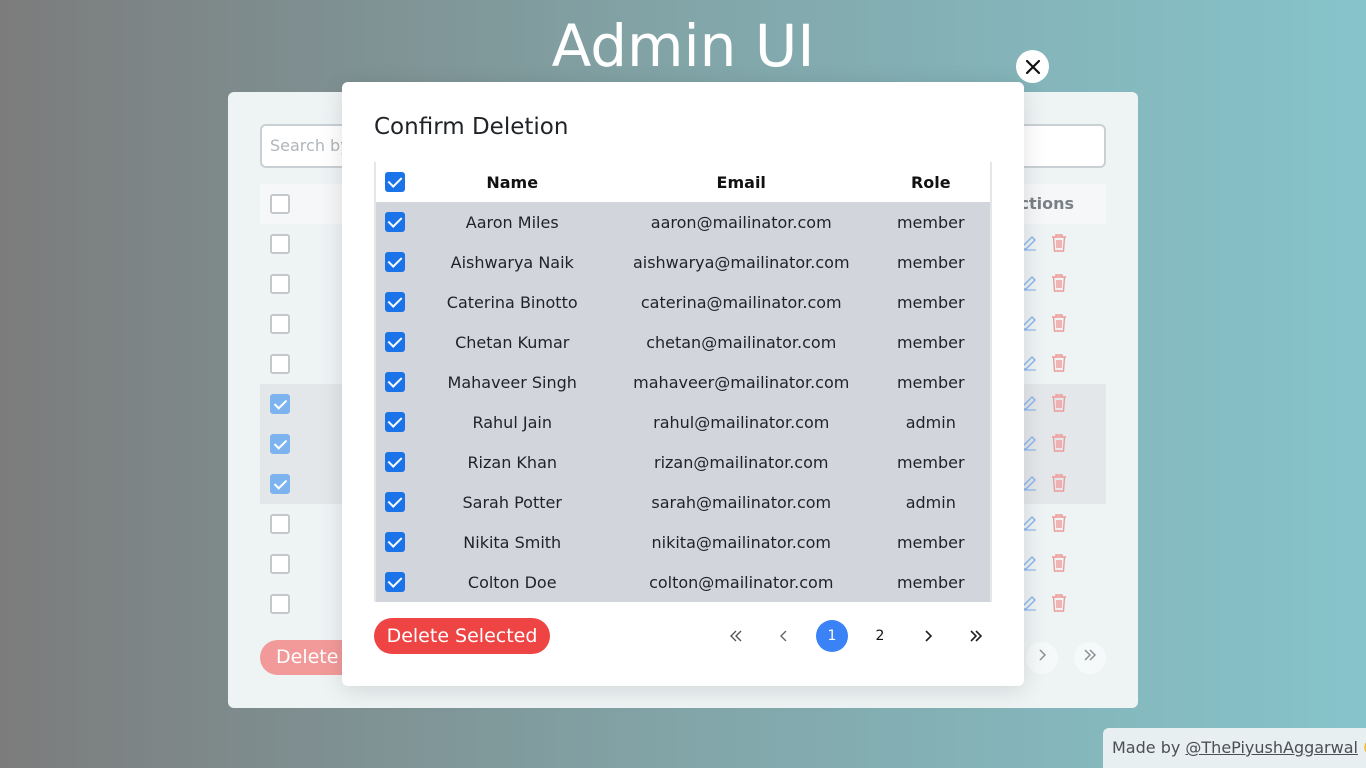 This screenshot has height=768, width=1366. I want to click on table-row: Colton Doe colton@mailinator.com member, so click(683, 582).